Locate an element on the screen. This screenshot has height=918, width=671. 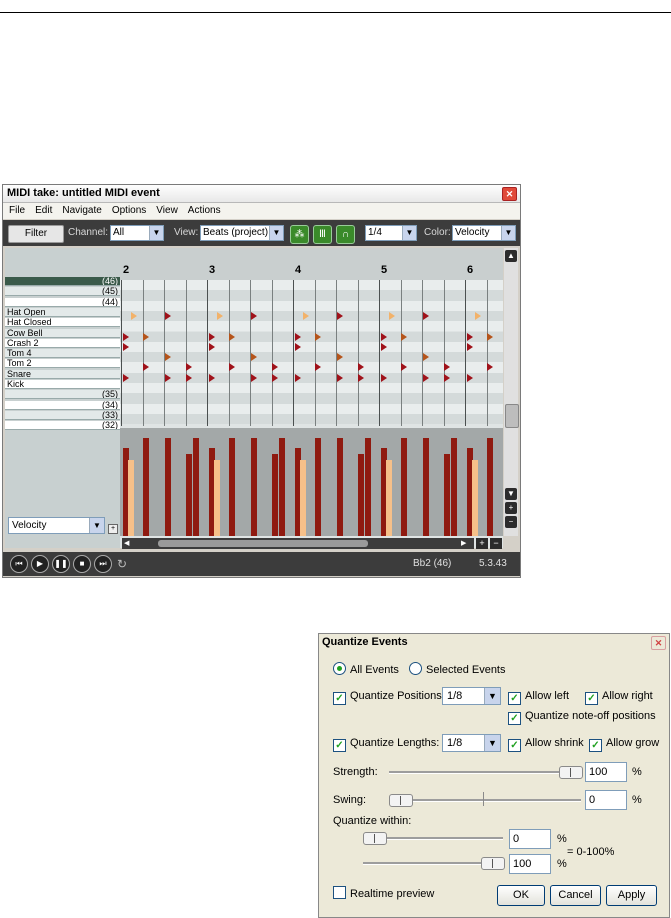
zoom-in-icon: + is located at coordinates (511, 508).